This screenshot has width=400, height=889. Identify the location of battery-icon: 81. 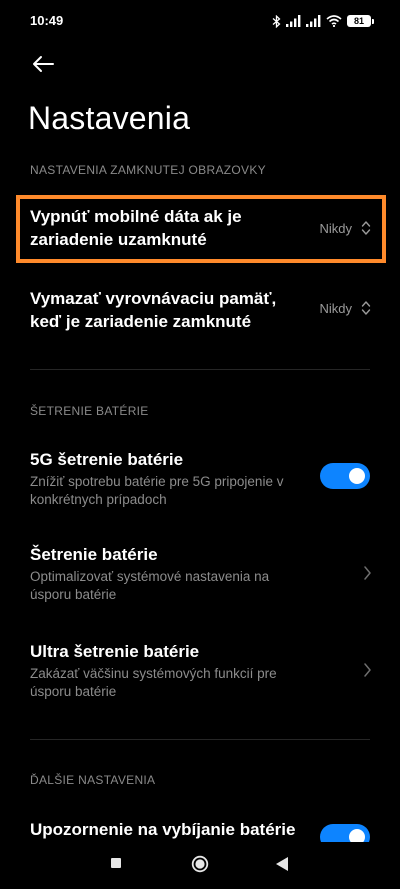
(360, 21).